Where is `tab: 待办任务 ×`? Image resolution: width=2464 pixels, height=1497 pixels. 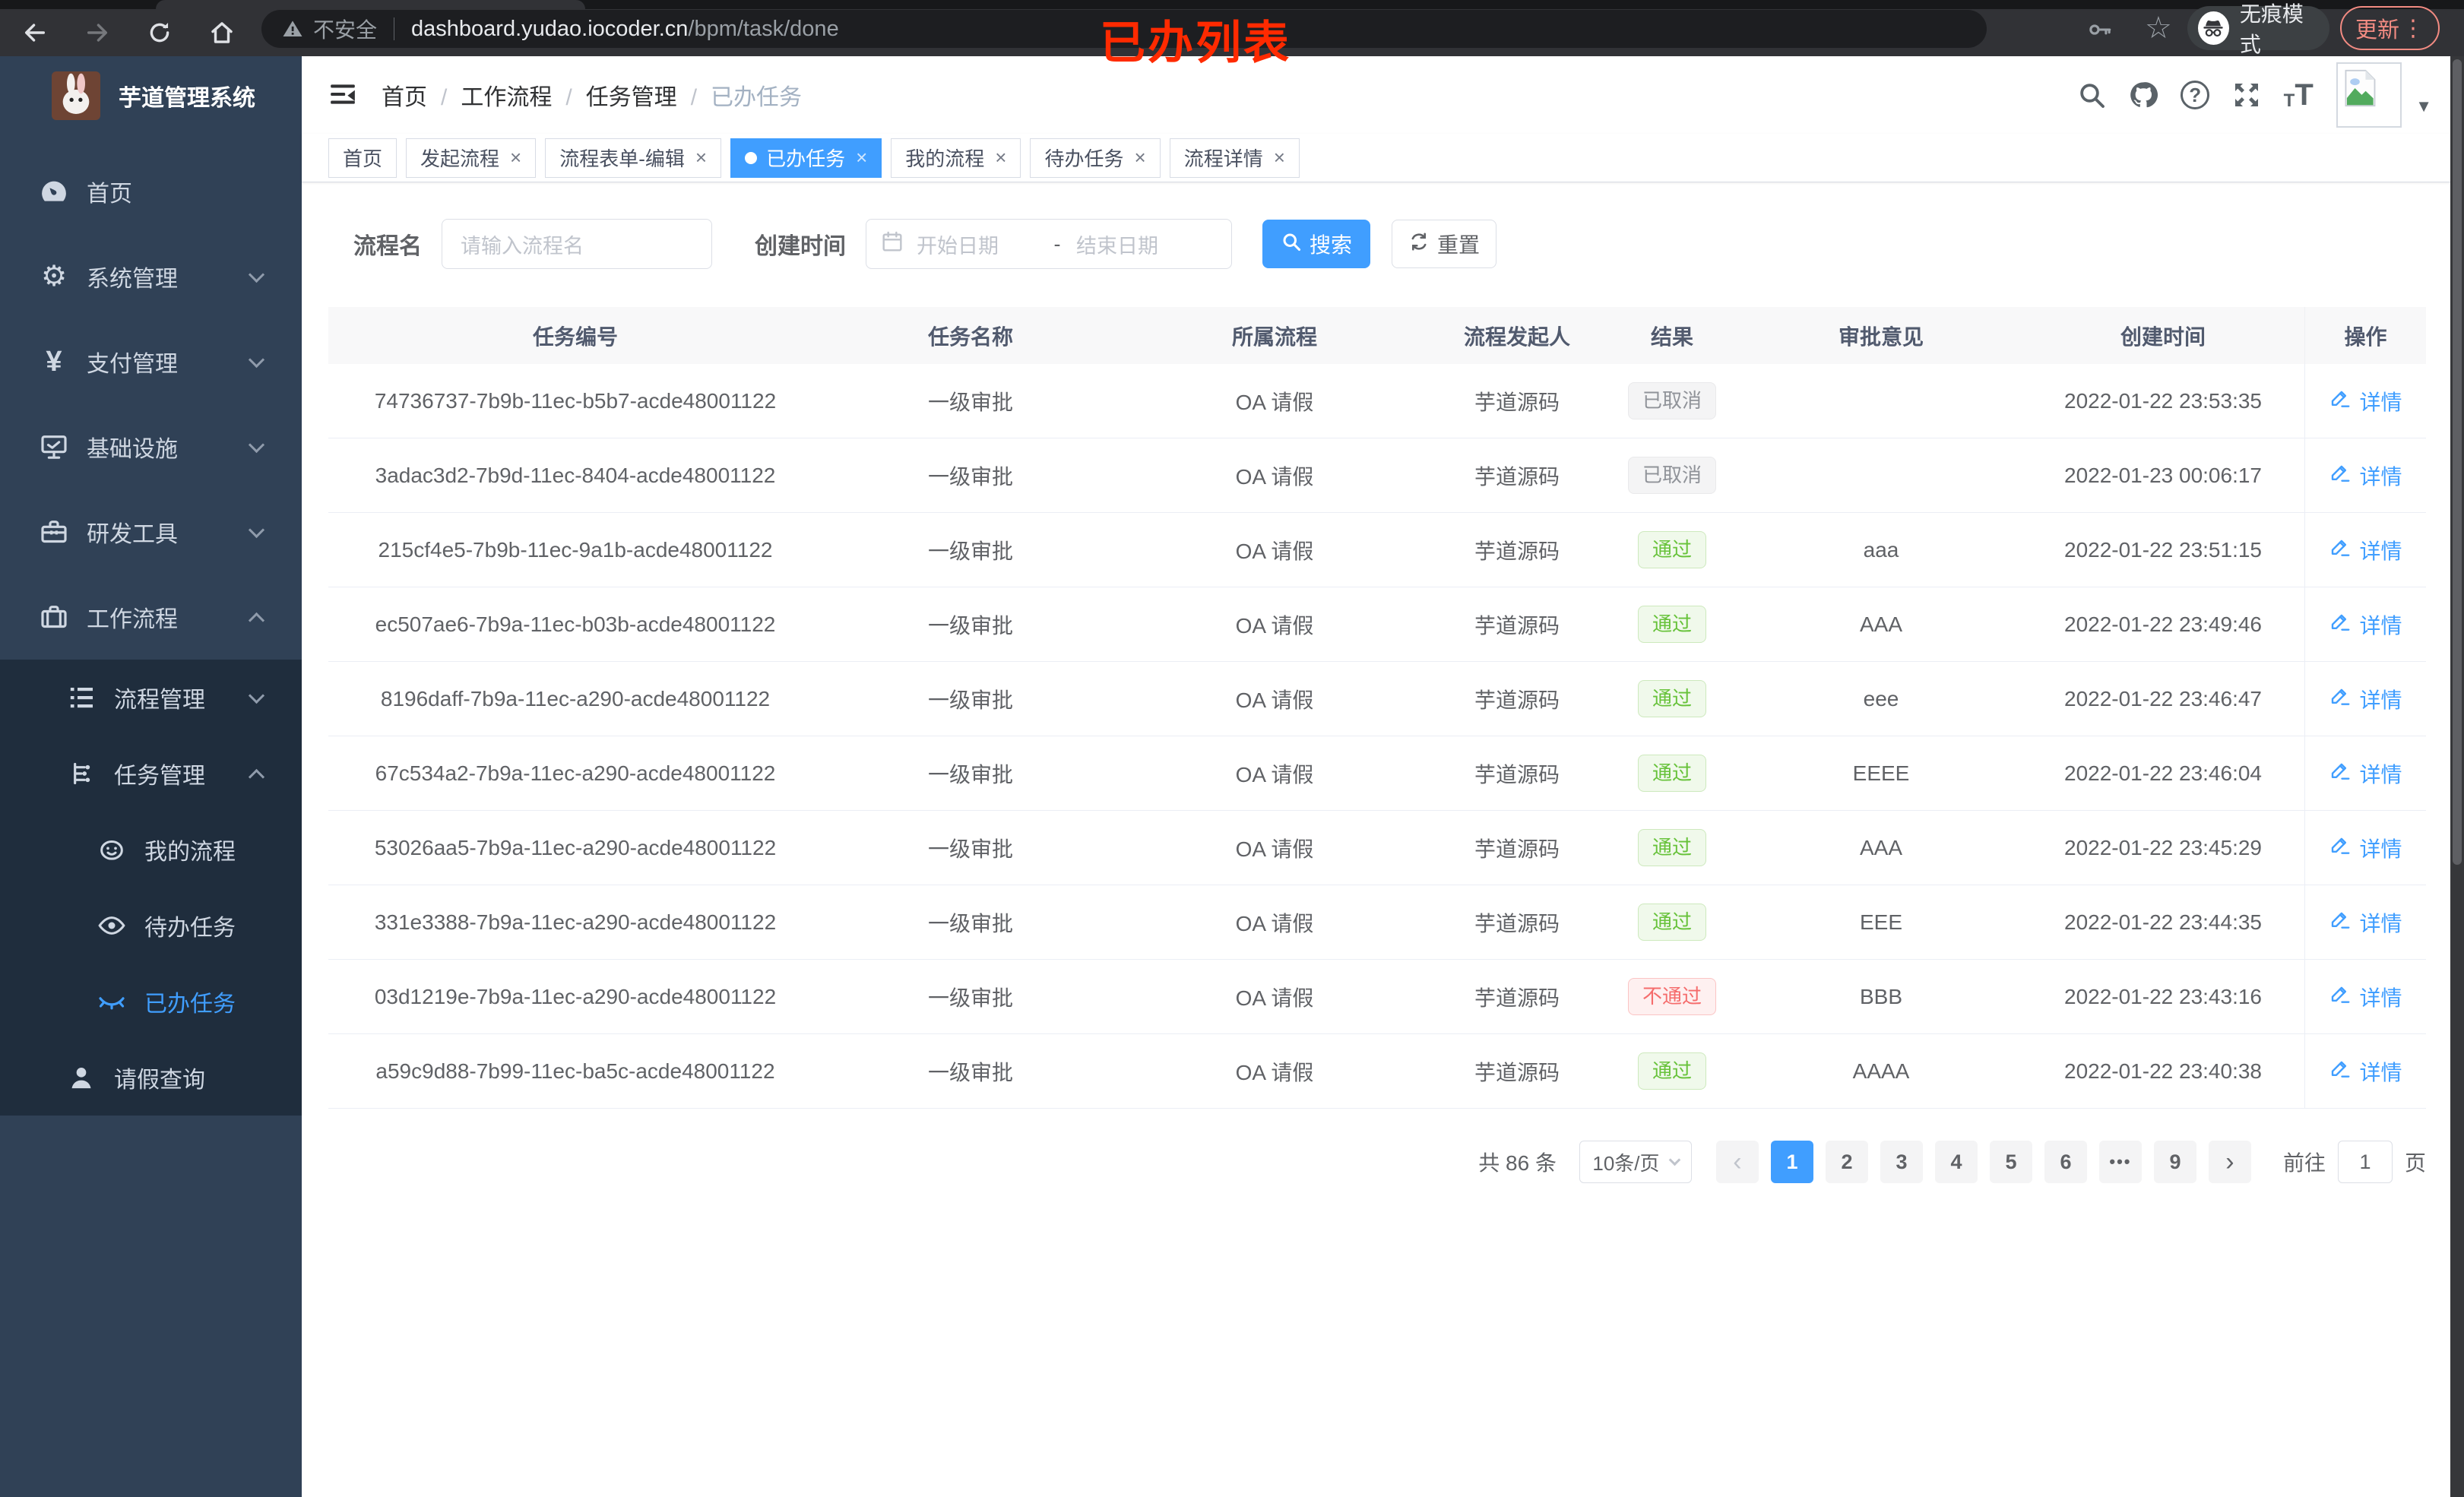
tab: 待办任务 × is located at coordinates (1095, 158).